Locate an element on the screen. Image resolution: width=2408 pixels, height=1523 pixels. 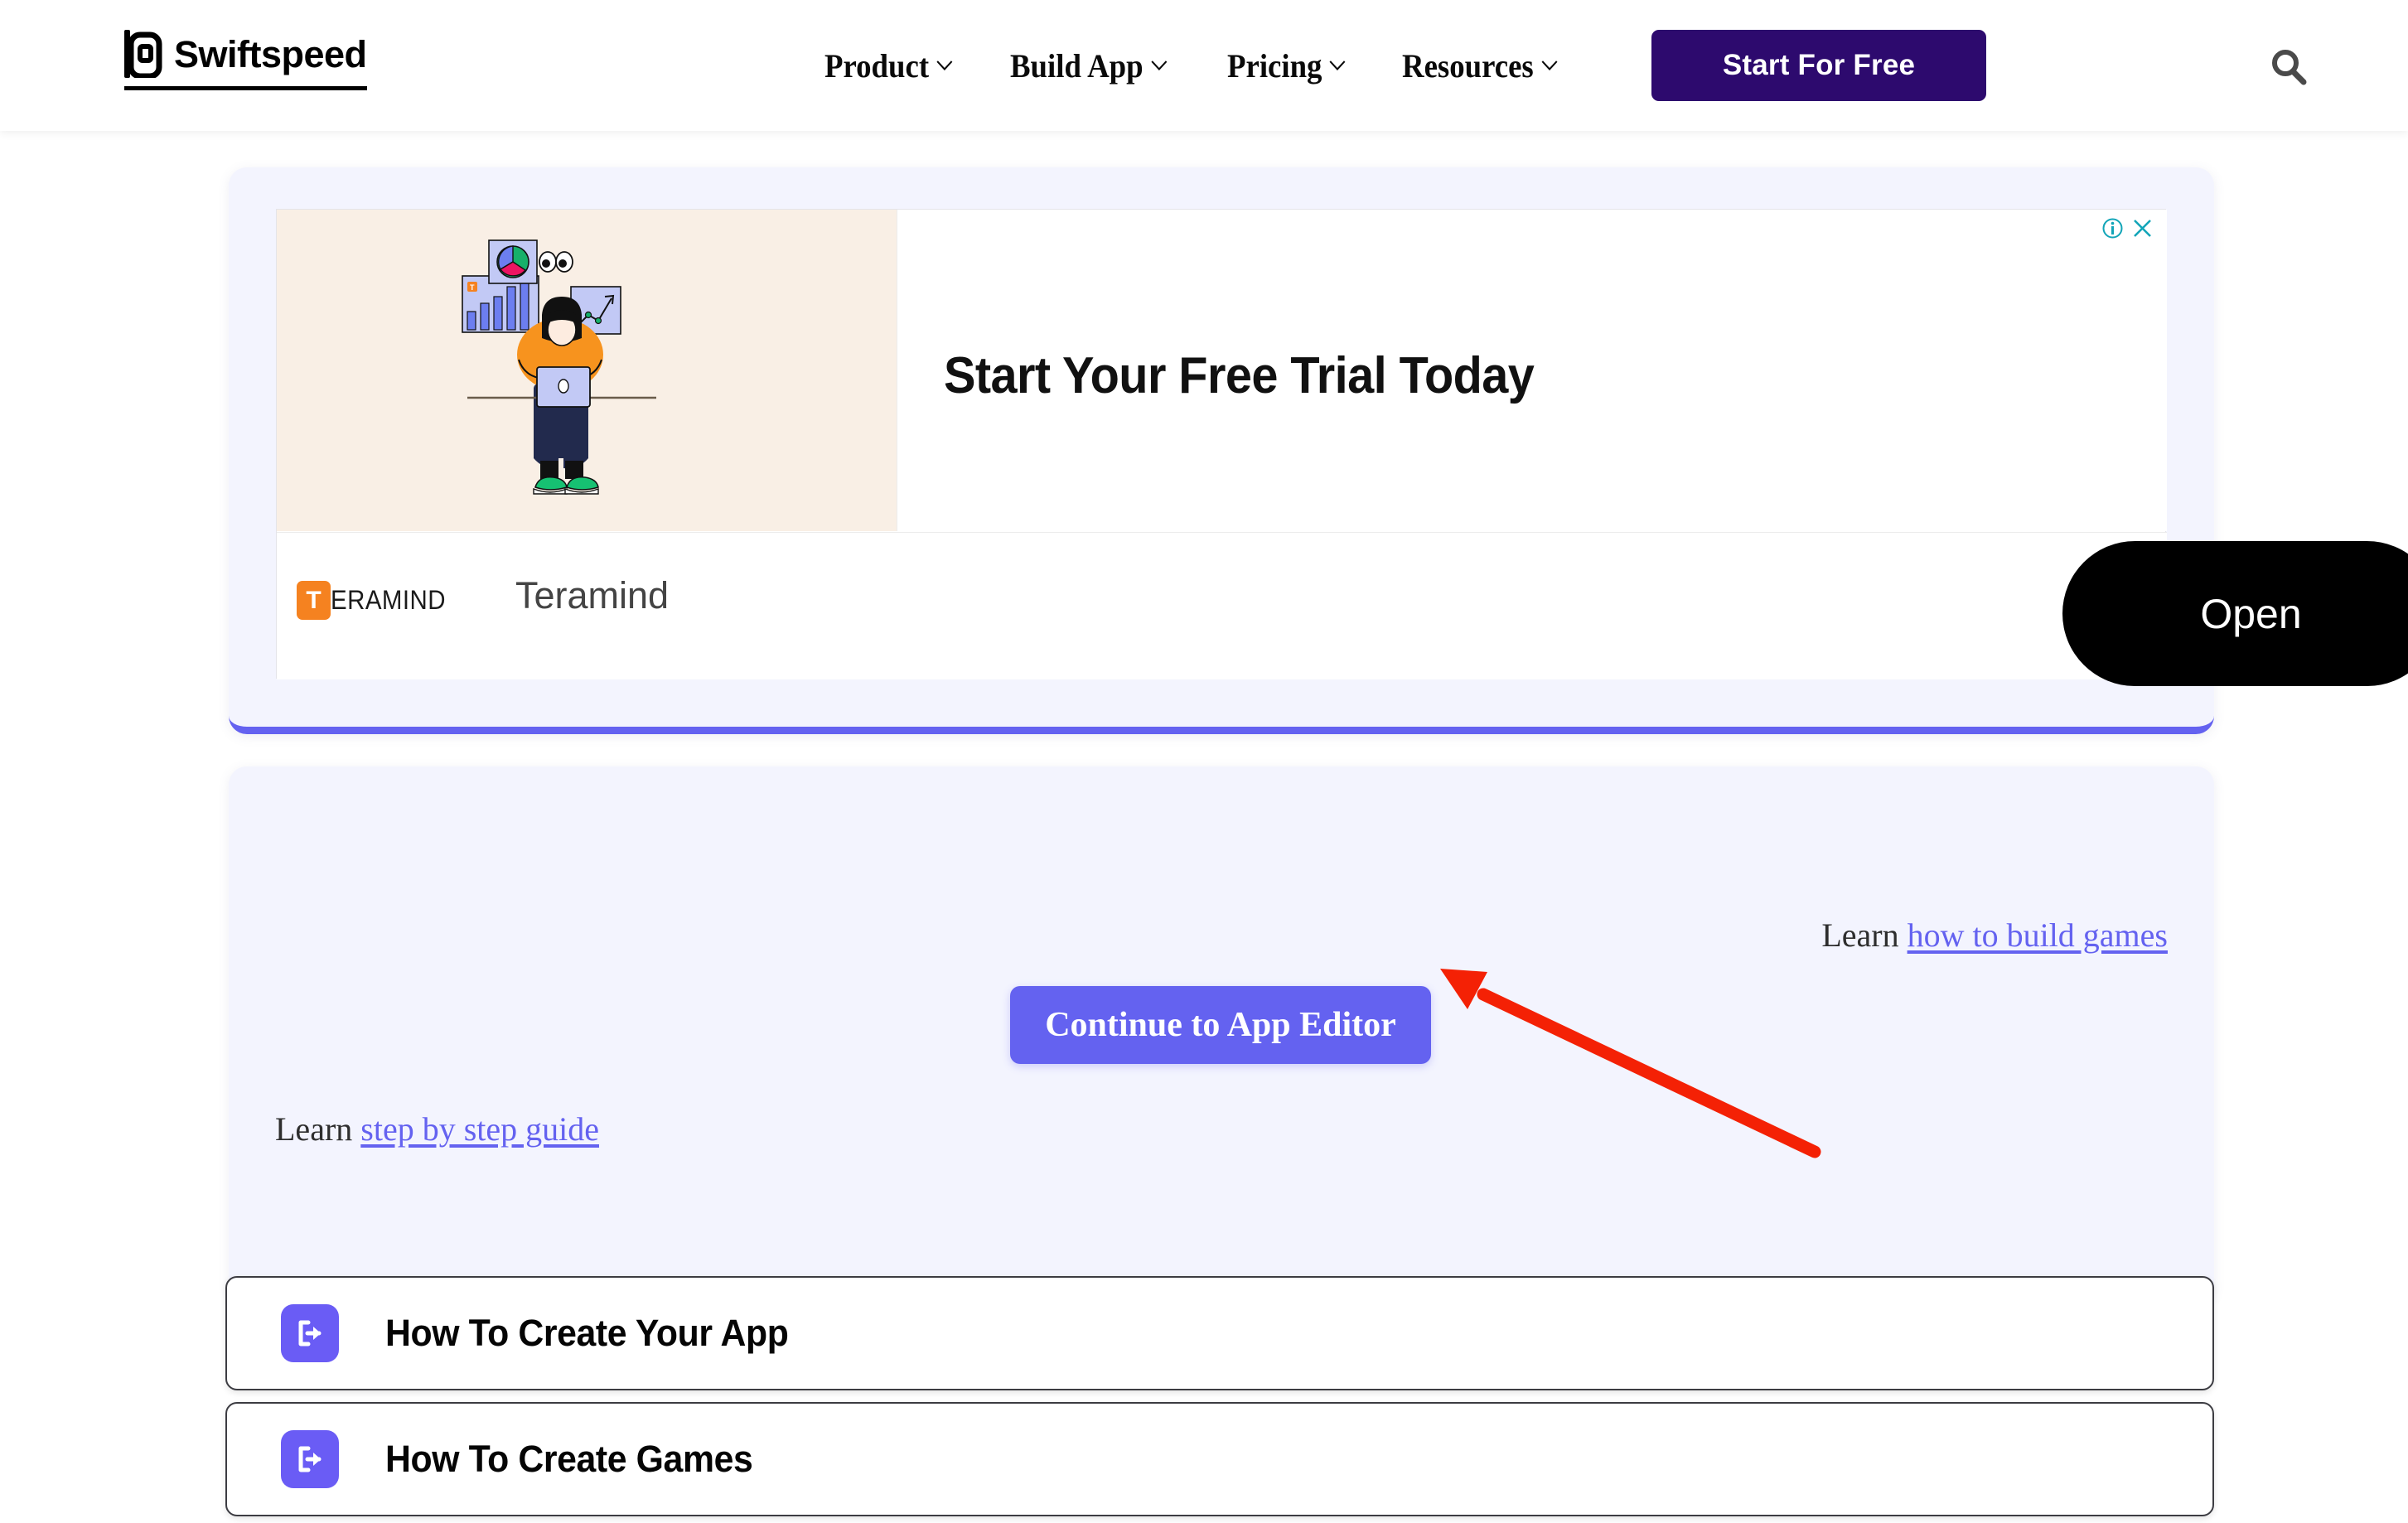
svg-text: T is located at coordinates (472, 287).